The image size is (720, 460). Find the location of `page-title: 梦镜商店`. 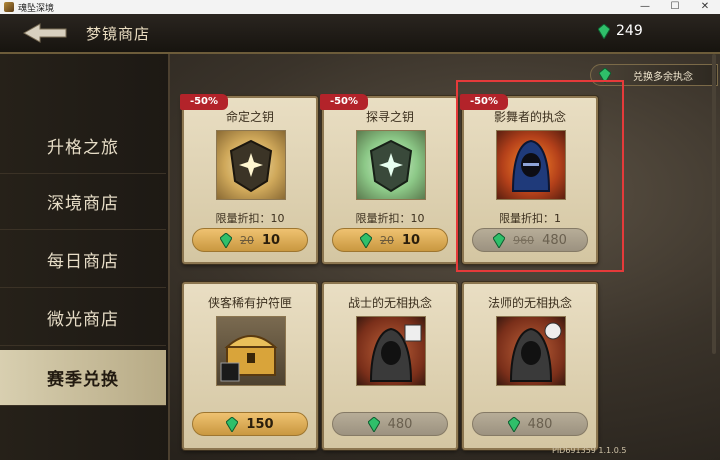

page-title: 梦镜商店 is located at coordinates (118, 34).